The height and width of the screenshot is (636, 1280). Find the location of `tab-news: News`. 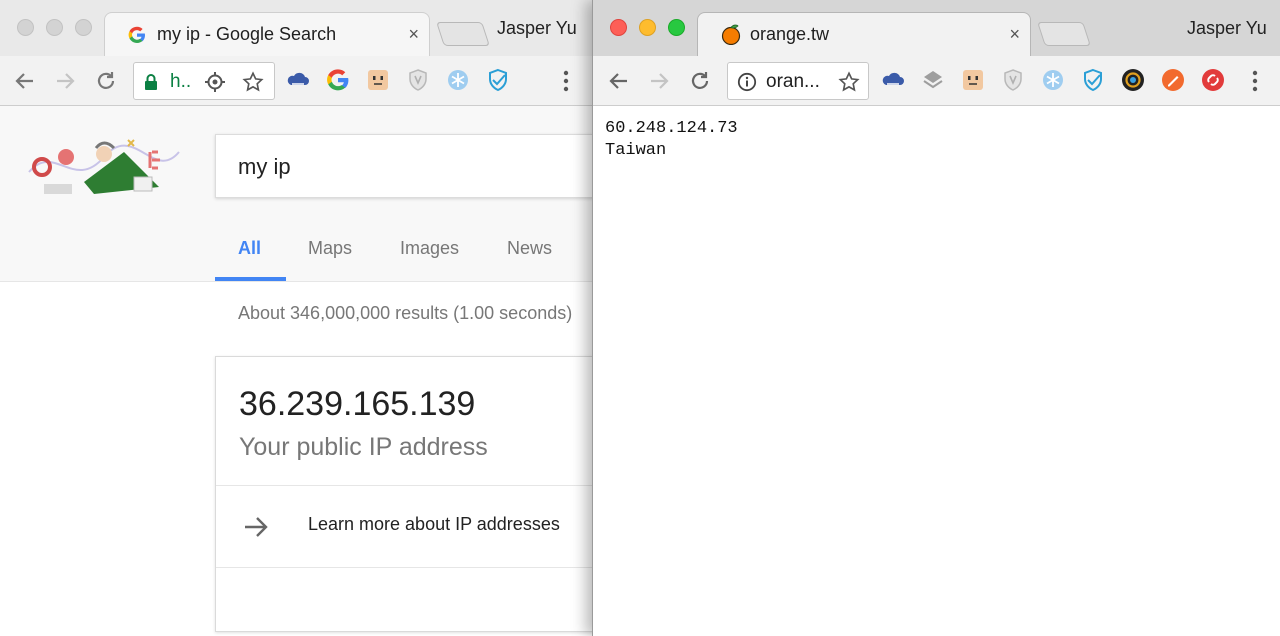

tab-news: News is located at coordinates (529, 248).